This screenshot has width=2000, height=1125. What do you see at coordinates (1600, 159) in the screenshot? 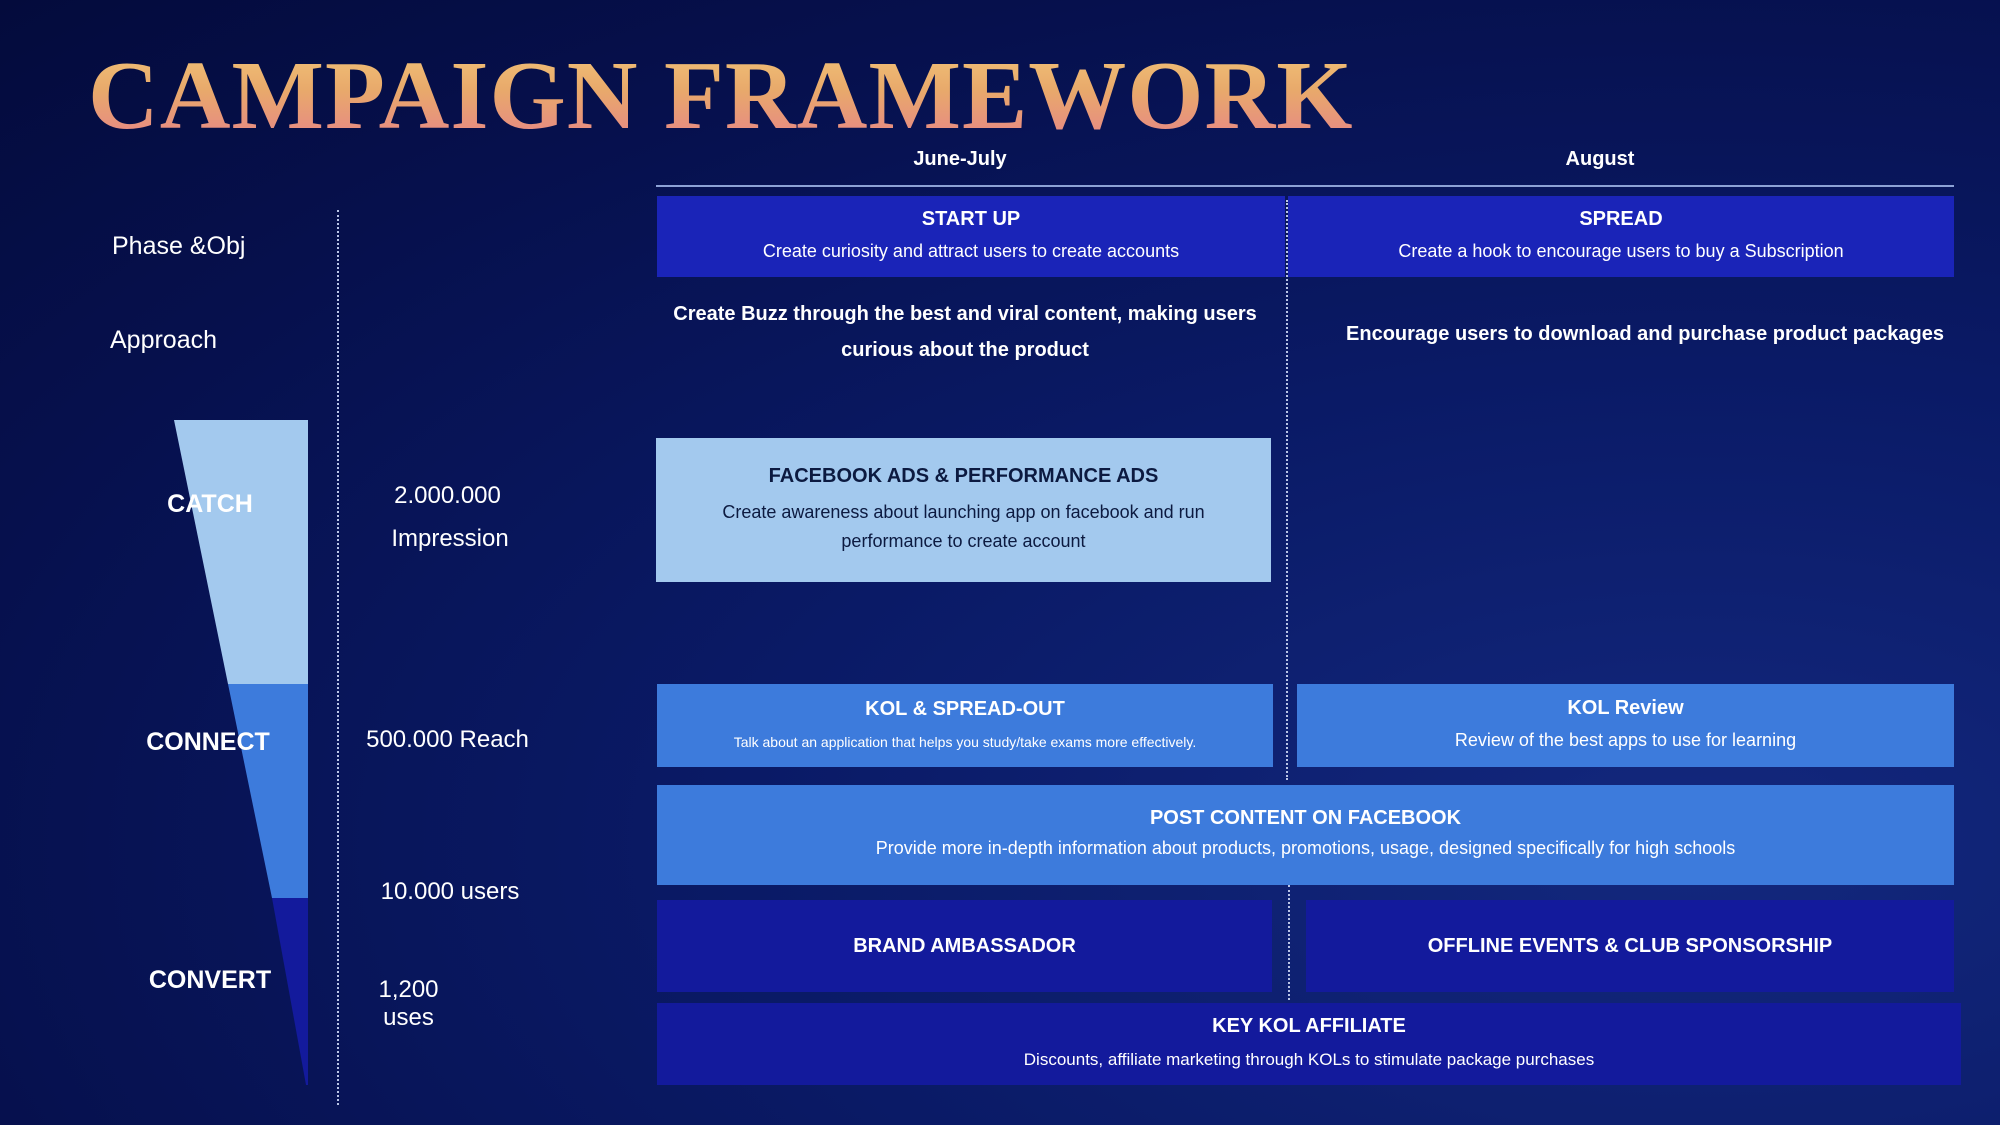
I see `column-header-august: August` at bounding box center [1600, 159].